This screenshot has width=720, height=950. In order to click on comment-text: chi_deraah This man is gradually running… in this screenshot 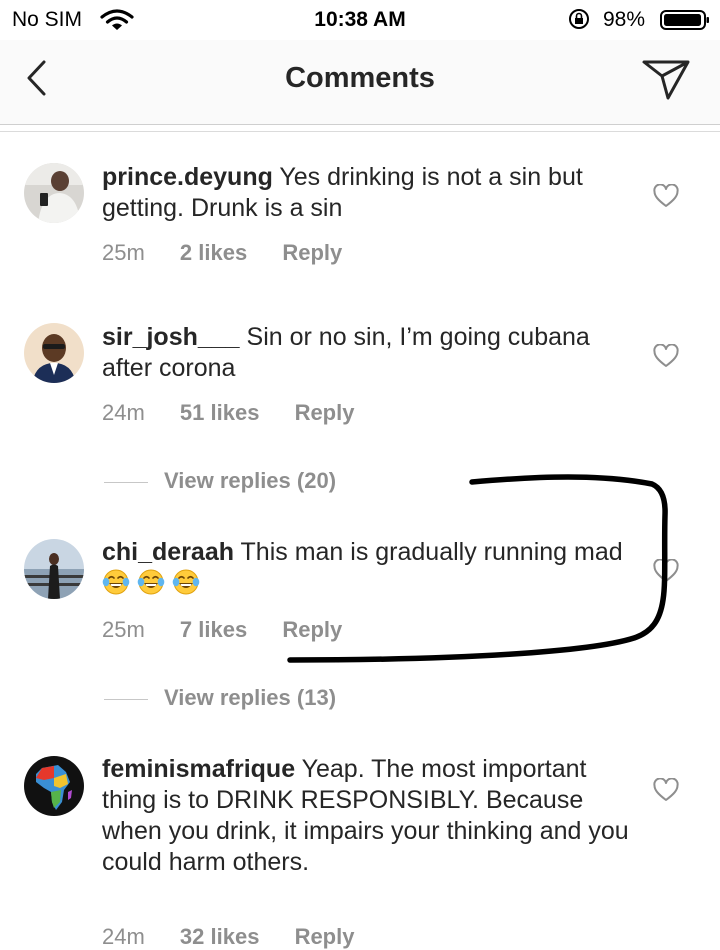, I will do `click(367, 568)`.